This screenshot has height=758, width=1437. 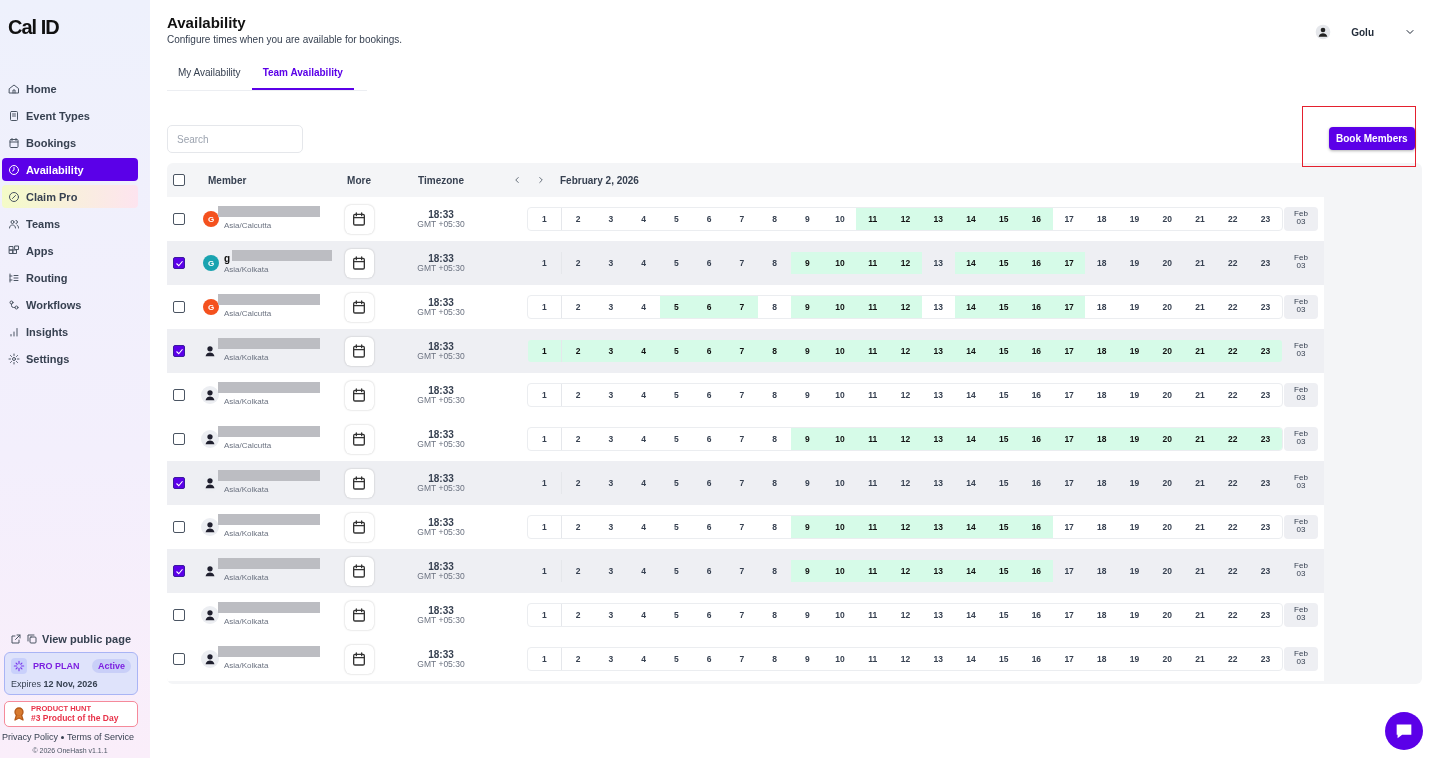 I want to click on chevron-left-icon, so click(x=517, y=180).